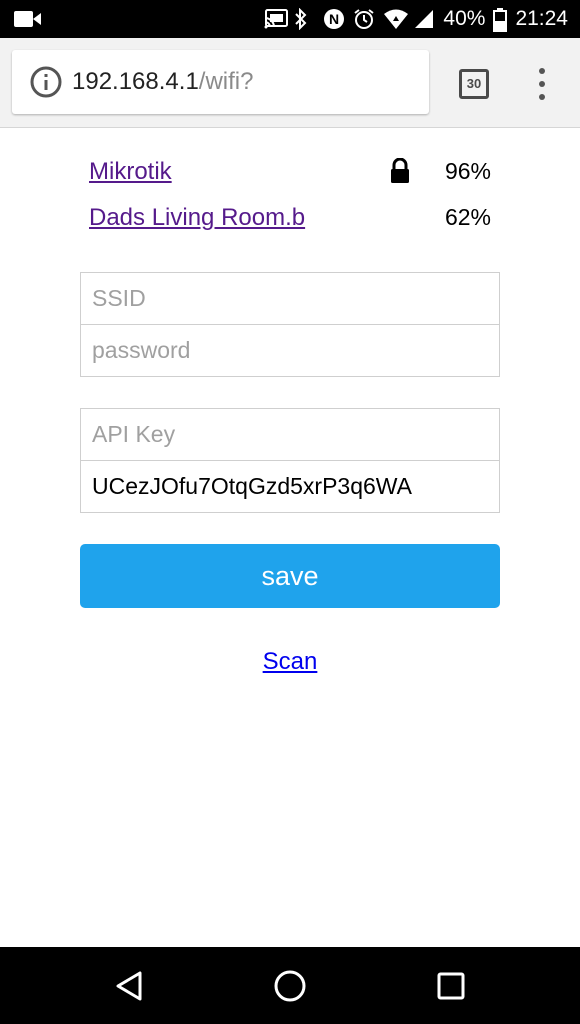  I want to click on nfc-icon: N, so click(334, 19).